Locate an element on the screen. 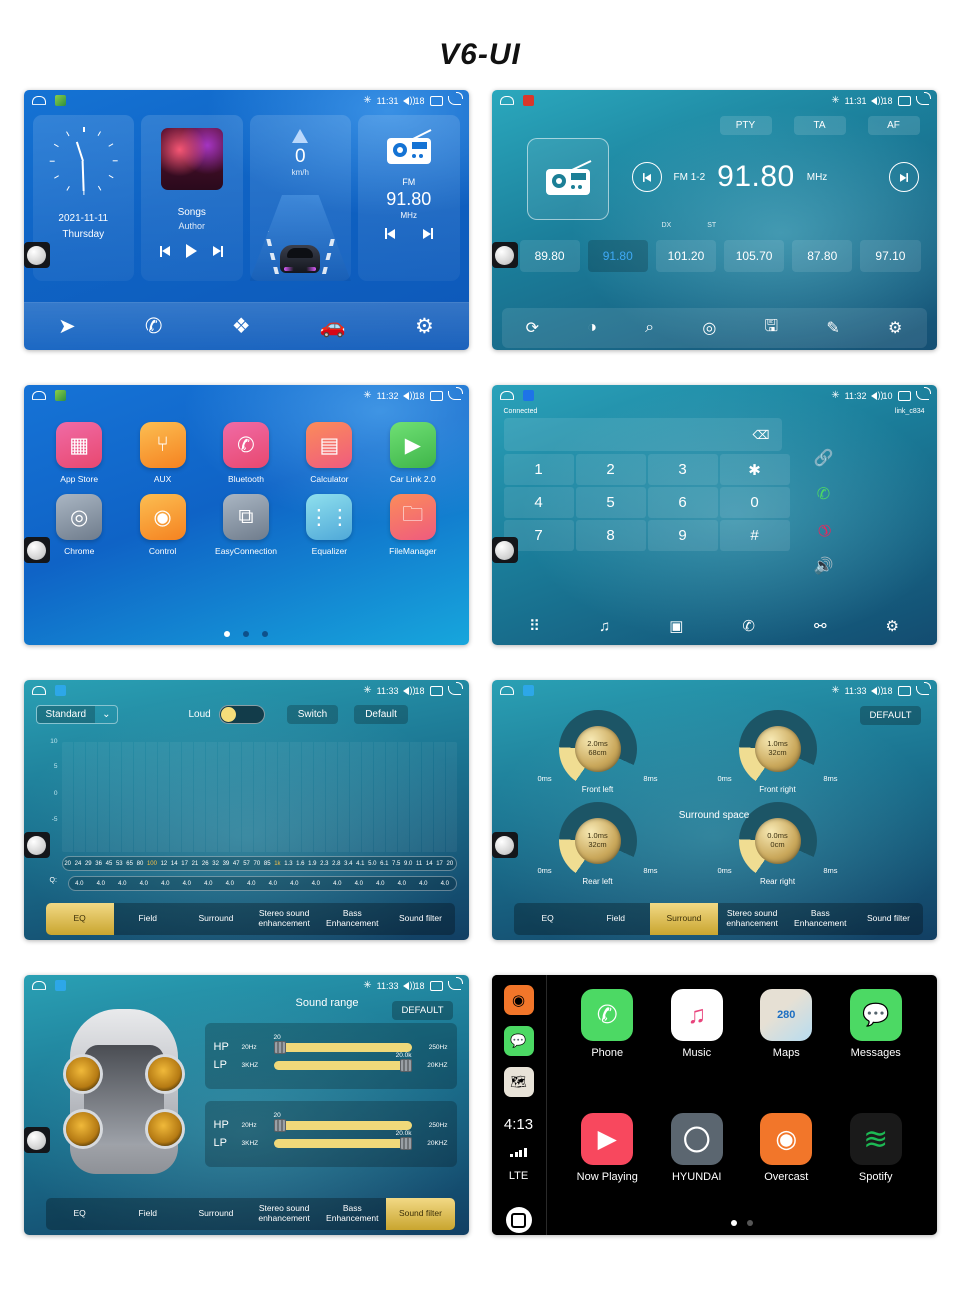 This screenshot has width=960, height=1308. switch-button: Switch is located at coordinates (312, 714).